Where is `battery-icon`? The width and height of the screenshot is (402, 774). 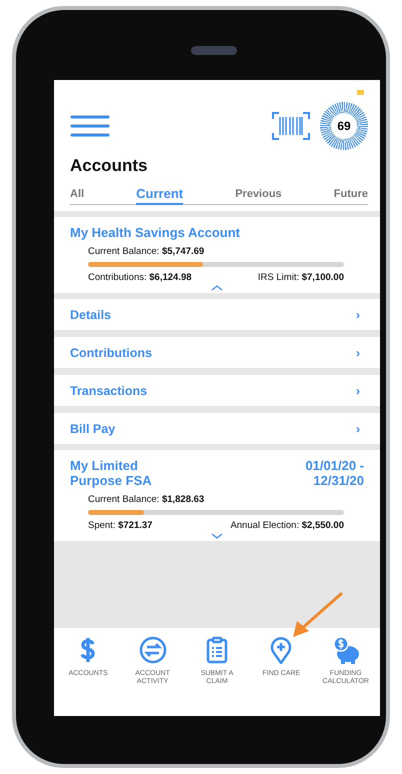
battery-icon is located at coordinates (360, 92).